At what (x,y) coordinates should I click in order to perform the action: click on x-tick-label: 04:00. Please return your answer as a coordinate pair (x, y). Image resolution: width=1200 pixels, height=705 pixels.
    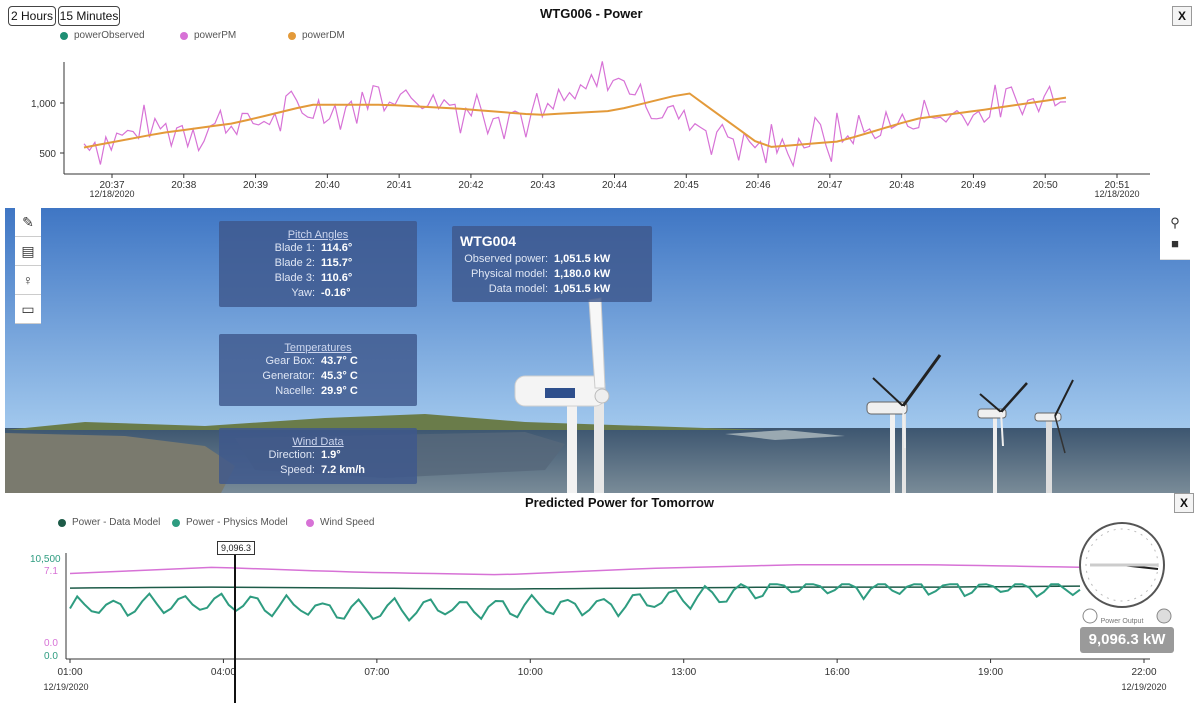
    Looking at the image, I should click on (223, 672).